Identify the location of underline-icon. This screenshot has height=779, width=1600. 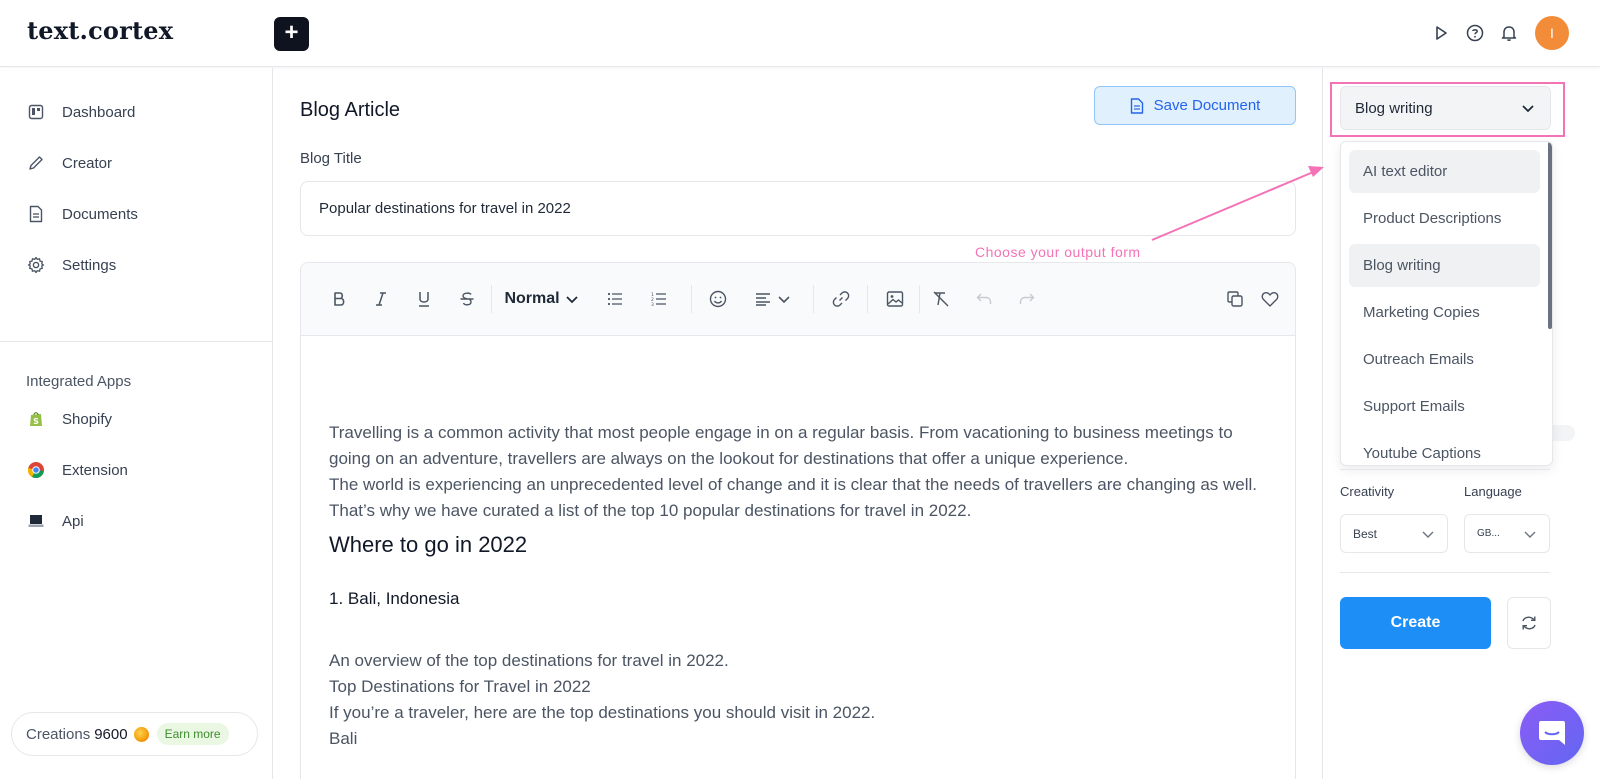
(424, 299).